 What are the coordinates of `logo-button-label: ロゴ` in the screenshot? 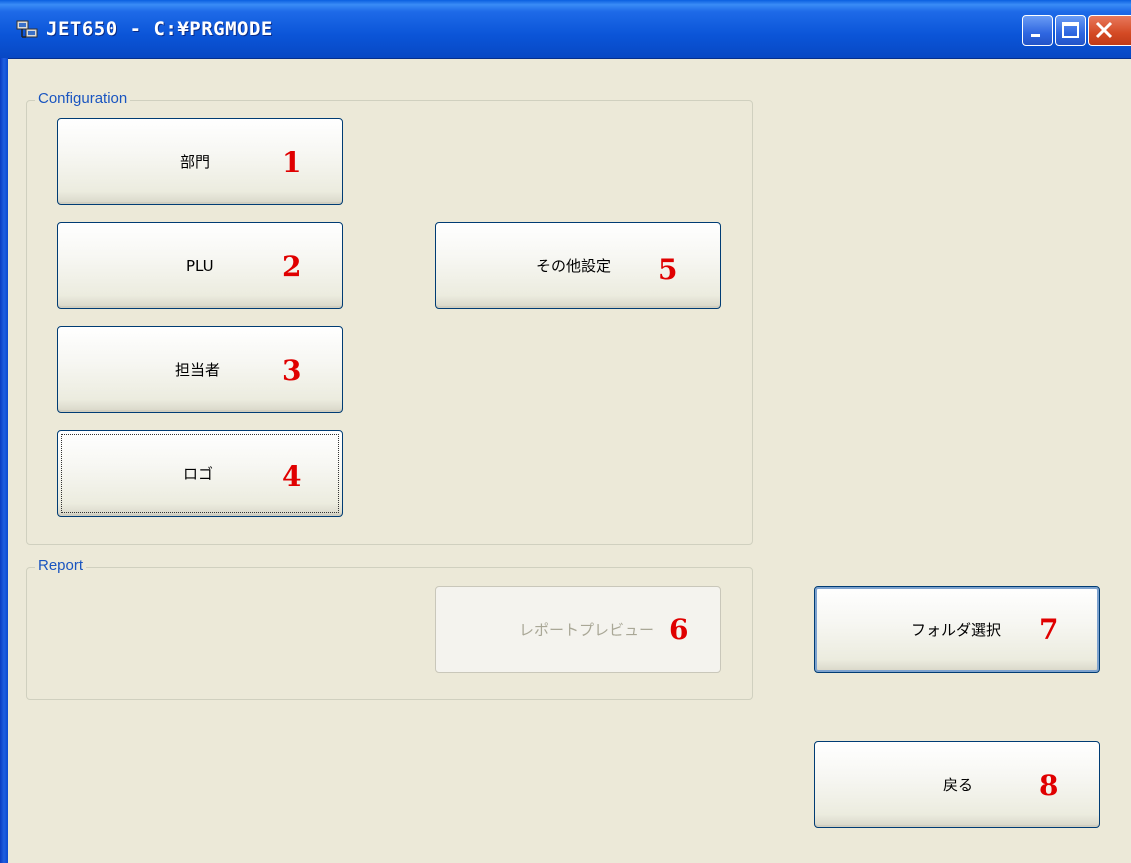 It's located at (198, 474).